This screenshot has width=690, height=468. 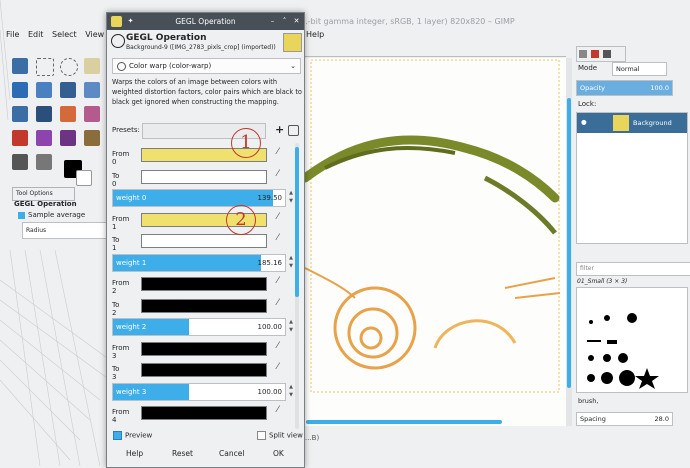 What do you see at coordinates (633, 269) in the screenshot?
I see `brush-filter-input: filter` at bounding box center [633, 269].